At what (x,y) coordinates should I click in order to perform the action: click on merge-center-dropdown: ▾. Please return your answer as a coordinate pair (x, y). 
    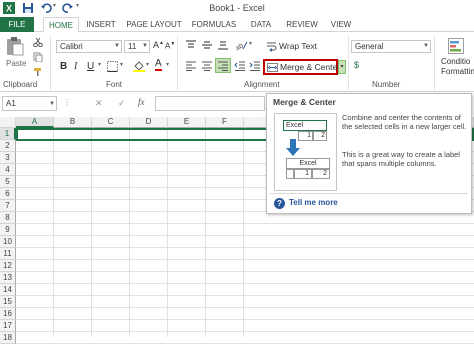
    Looking at the image, I should click on (342, 67).